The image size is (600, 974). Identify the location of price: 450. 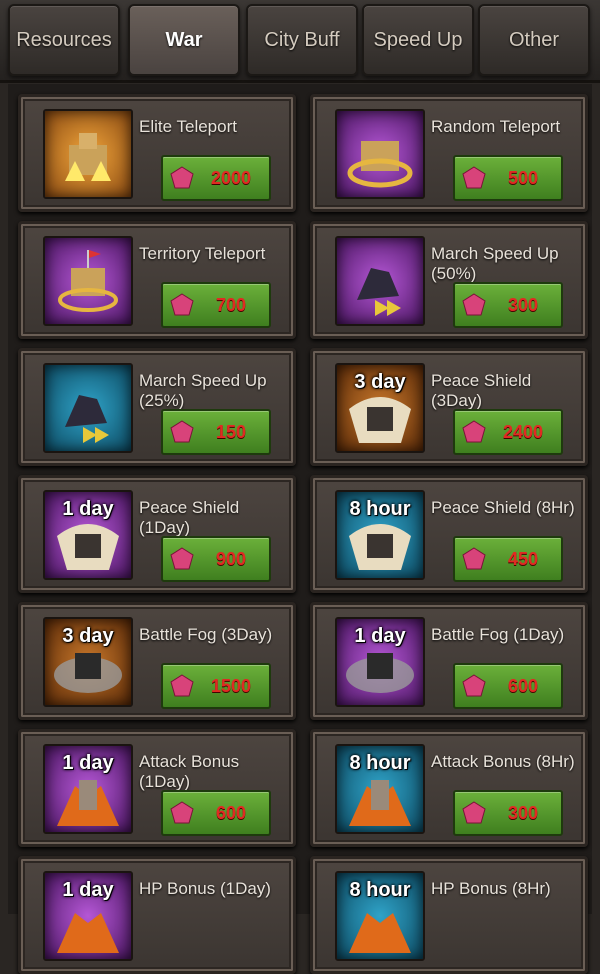
(523, 559).